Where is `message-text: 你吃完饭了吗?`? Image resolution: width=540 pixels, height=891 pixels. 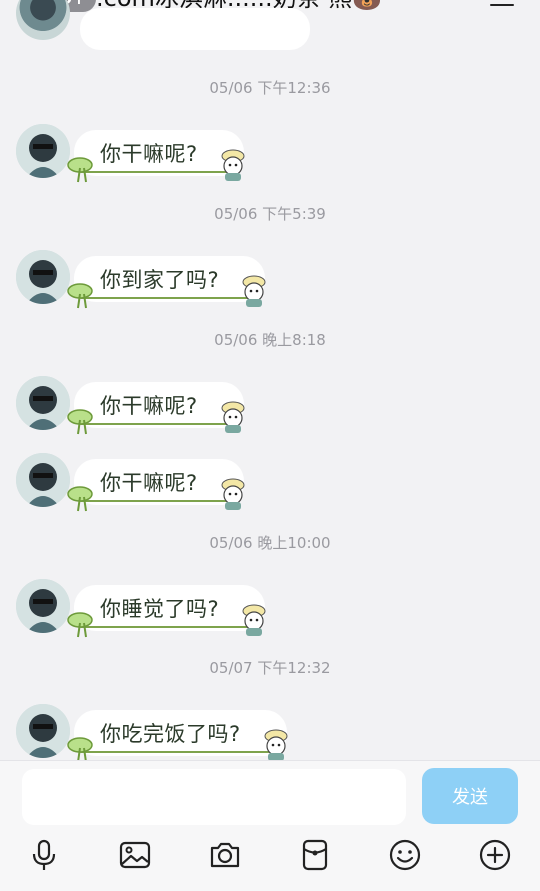
message-text: 你吃完饭了吗? is located at coordinates (170, 734).